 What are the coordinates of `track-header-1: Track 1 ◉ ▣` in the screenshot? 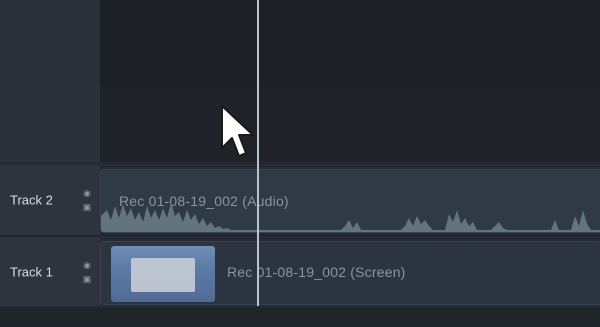 It's located at (50, 272).